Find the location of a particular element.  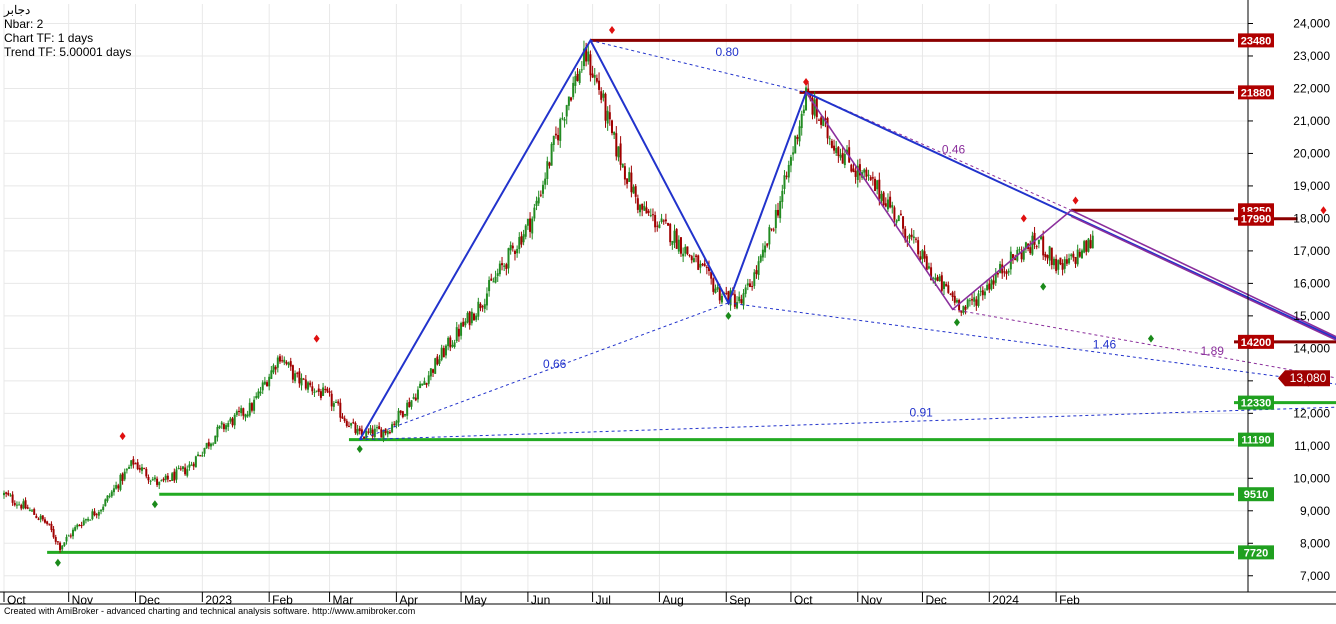

y-tick-label: 22,000 is located at coordinates (1311, 88).